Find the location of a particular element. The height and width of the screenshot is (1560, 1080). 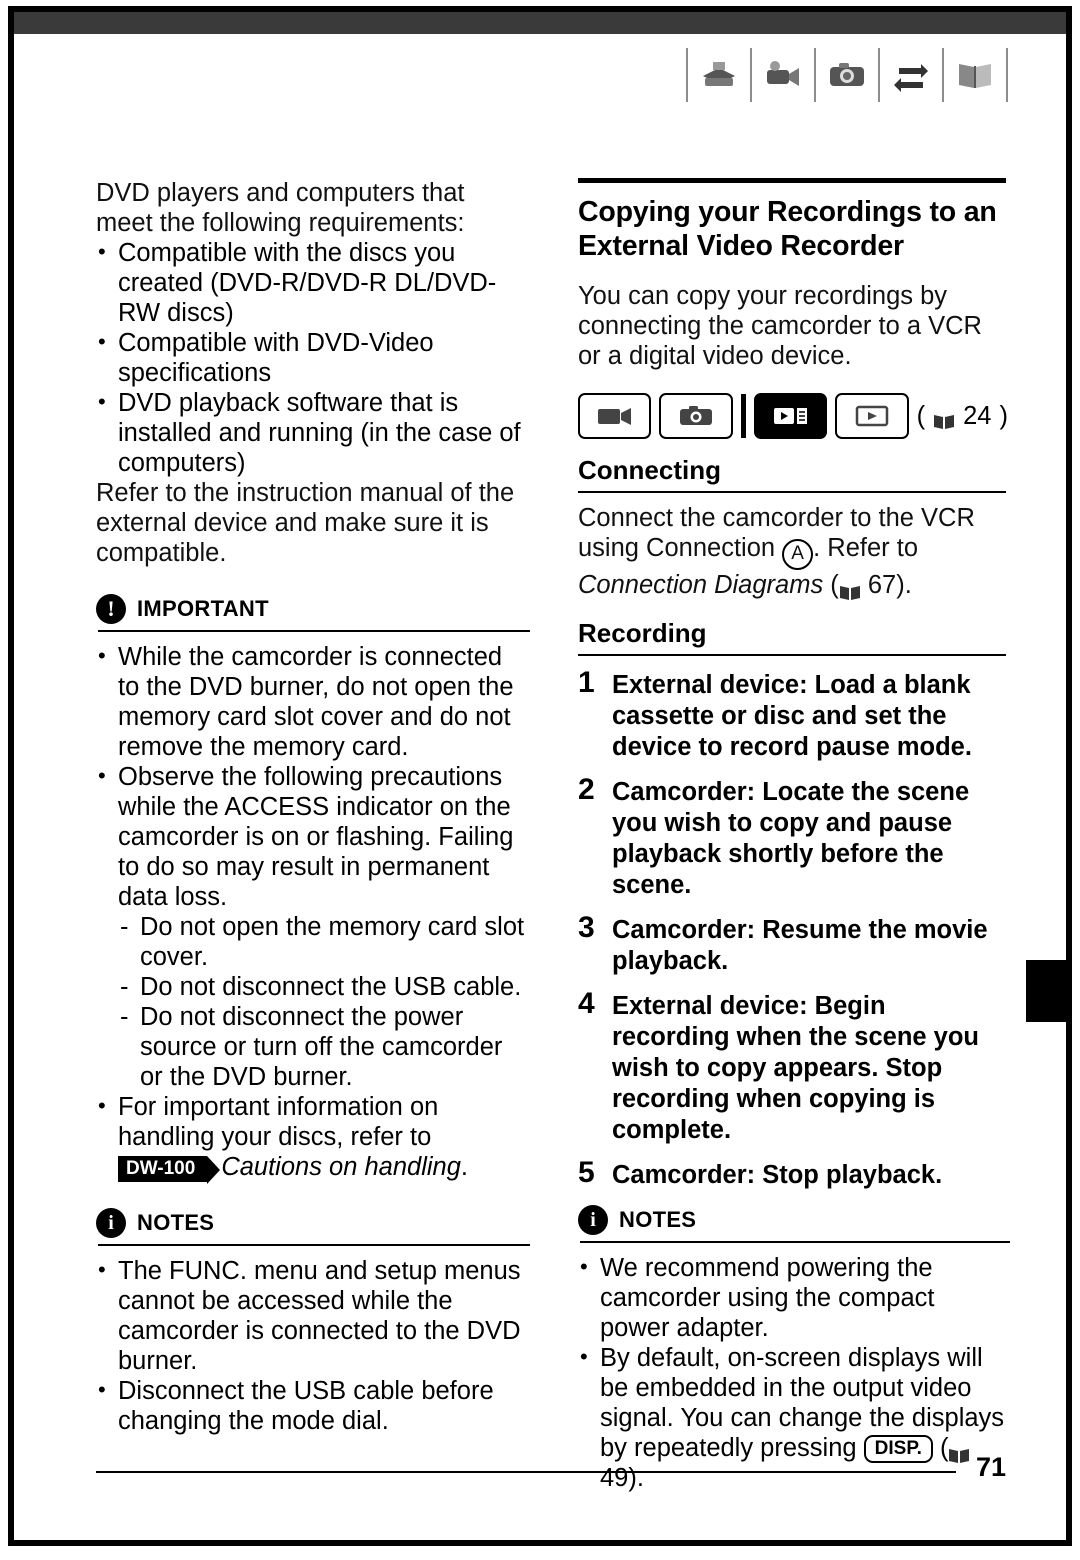

title-rule is located at coordinates (792, 180).